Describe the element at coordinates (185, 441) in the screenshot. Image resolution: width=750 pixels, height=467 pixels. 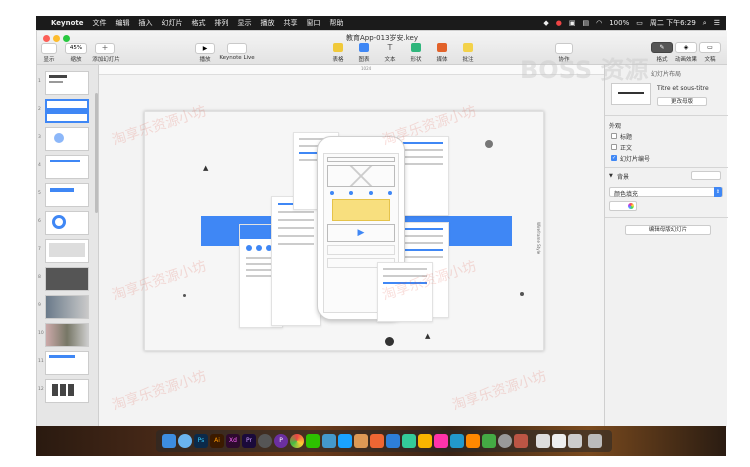
I see `safari-icon` at that location.